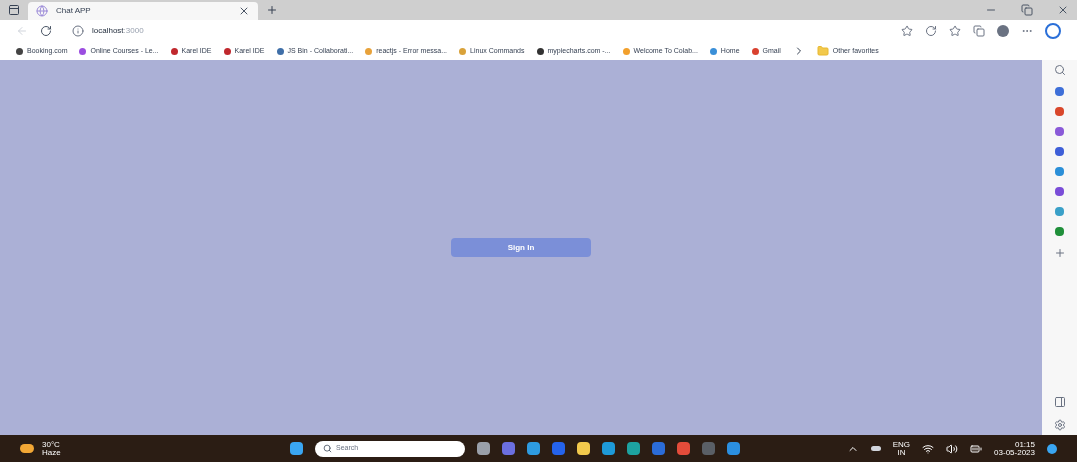  Describe the element at coordinates (1027, 10) in the screenshot. I see `restore-icon` at that location.